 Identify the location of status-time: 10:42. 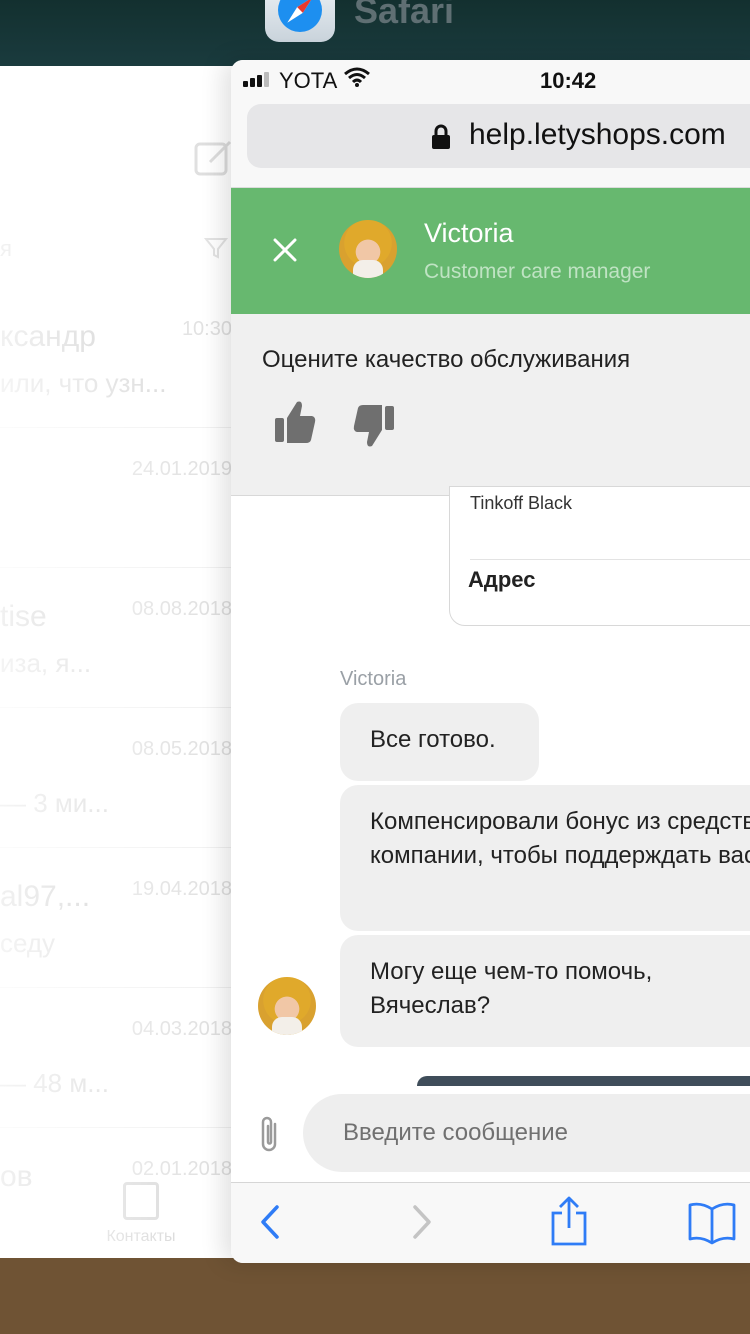
(568, 80).